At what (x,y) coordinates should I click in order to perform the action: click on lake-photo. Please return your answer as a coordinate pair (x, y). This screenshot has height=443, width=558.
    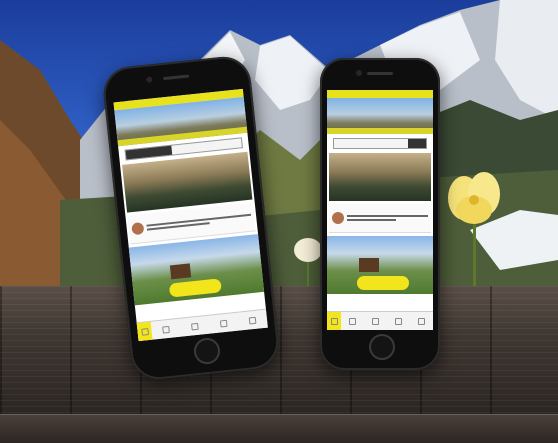
    Looking at the image, I should click on (380, 177).